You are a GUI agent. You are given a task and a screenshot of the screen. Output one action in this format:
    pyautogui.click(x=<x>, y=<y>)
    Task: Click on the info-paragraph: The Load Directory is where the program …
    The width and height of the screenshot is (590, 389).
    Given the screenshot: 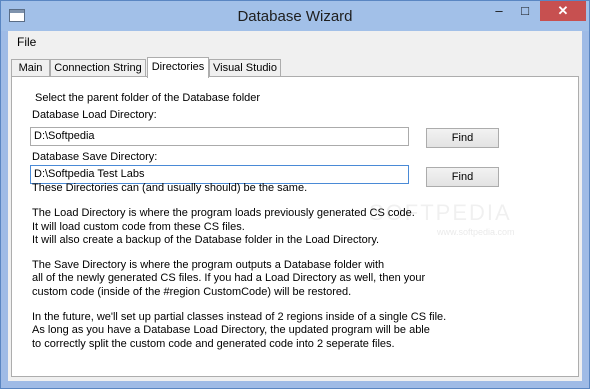 What is the action you would take?
    pyautogui.click(x=223, y=226)
    